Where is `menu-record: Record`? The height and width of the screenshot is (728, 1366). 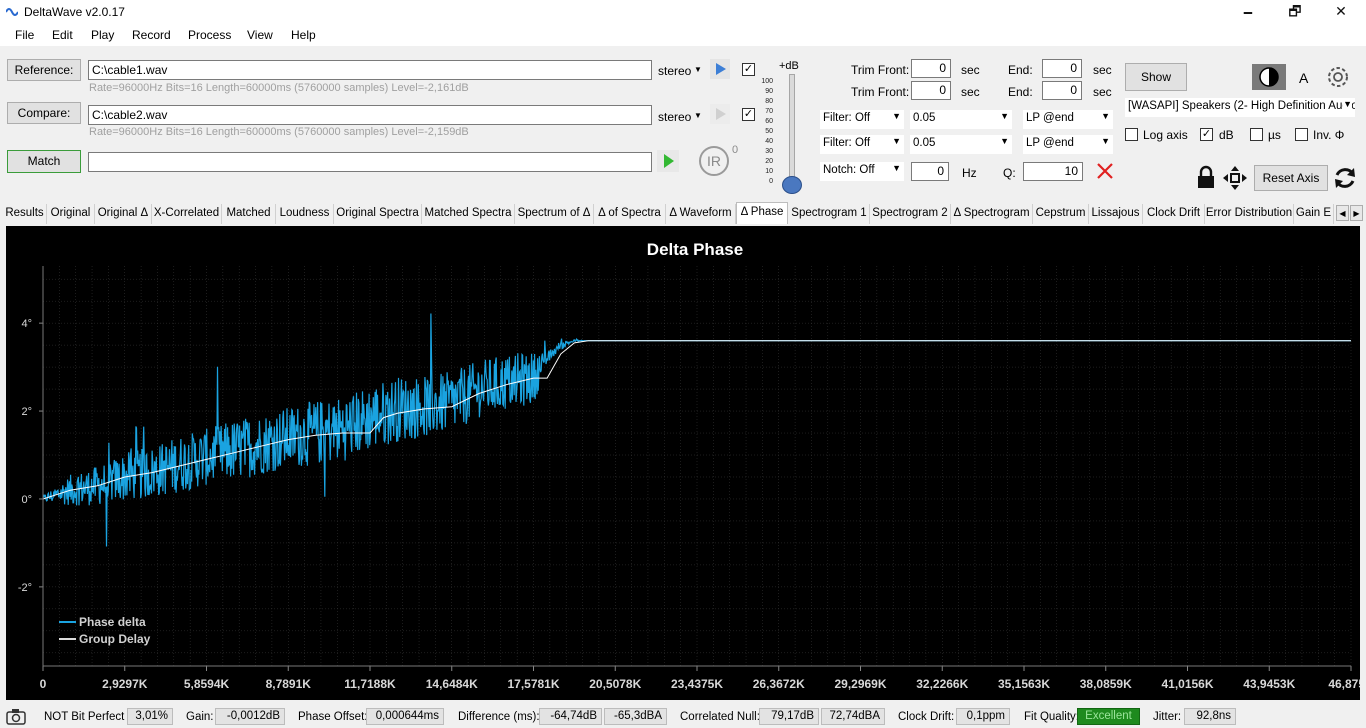
menu-record: Record is located at coordinates (151, 35).